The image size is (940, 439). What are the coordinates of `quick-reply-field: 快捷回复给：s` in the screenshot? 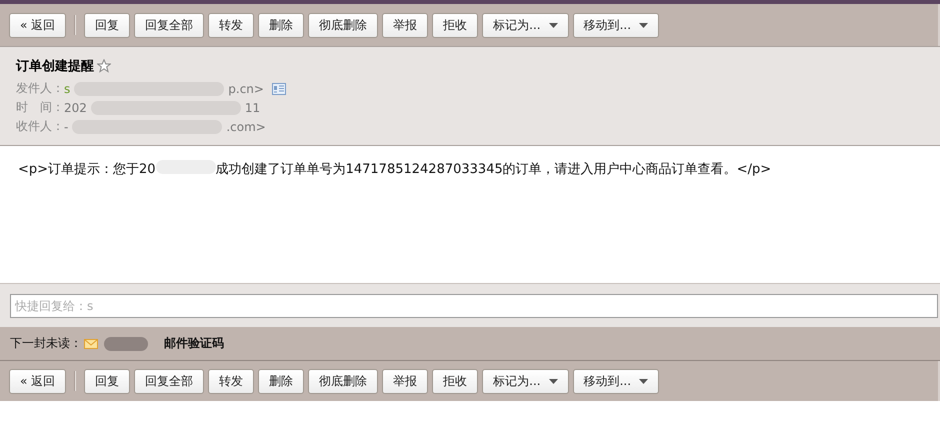 It's located at (474, 306).